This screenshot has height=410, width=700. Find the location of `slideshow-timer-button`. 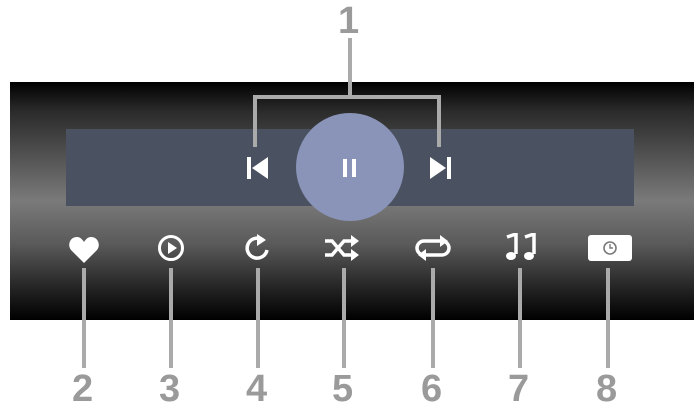

slideshow-timer-button is located at coordinates (610, 248).